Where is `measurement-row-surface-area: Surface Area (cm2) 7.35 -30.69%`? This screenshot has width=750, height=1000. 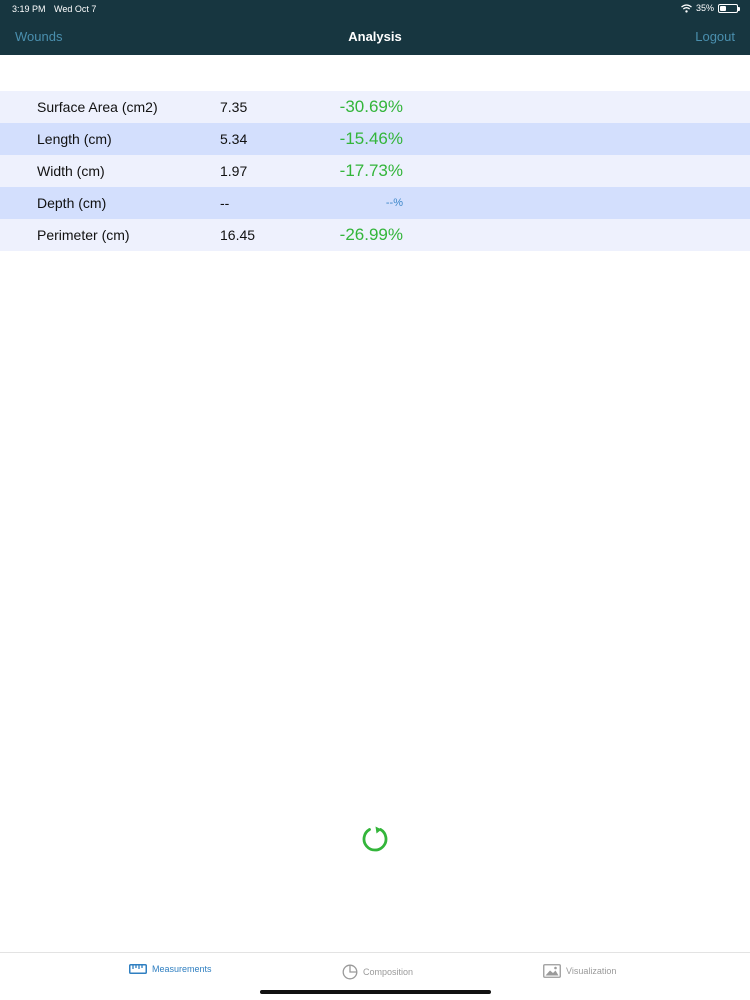
measurement-row-surface-area: Surface Area (cm2) 7.35 -30.69% is located at coordinates (375, 107).